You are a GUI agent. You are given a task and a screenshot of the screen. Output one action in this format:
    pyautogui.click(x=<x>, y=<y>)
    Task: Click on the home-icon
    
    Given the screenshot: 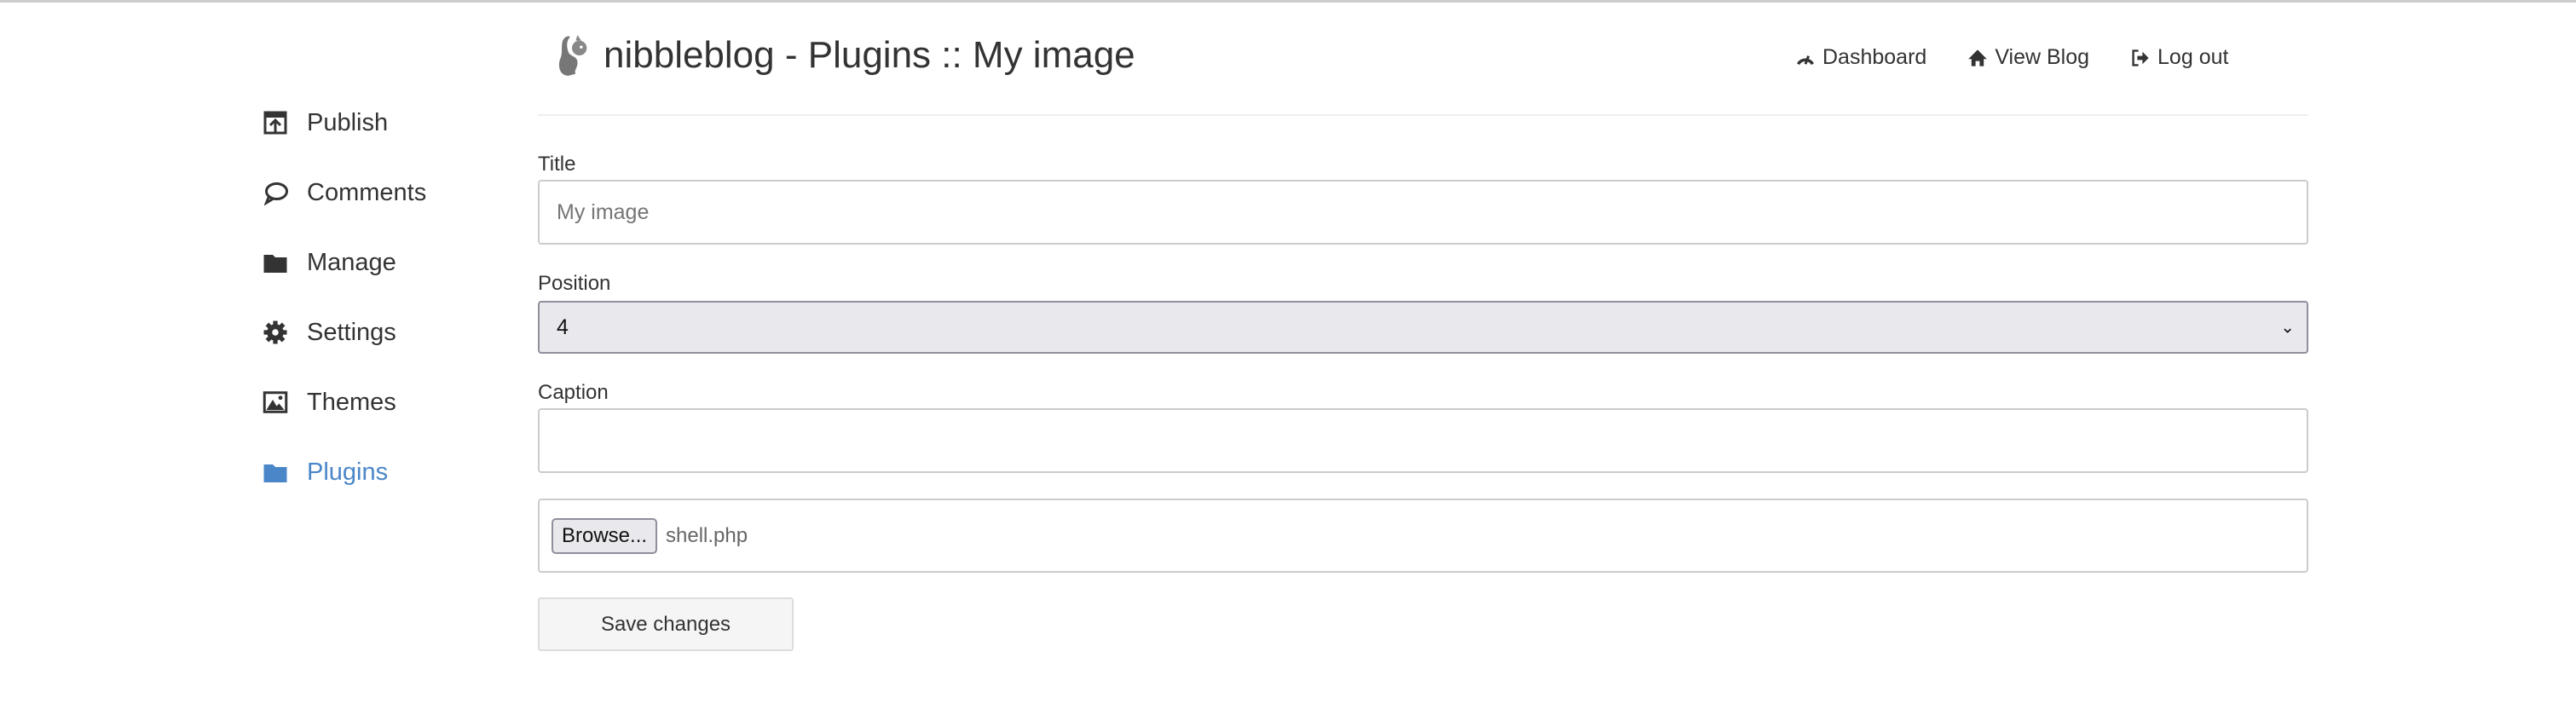 What is the action you would take?
    pyautogui.click(x=1978, y=57)
    